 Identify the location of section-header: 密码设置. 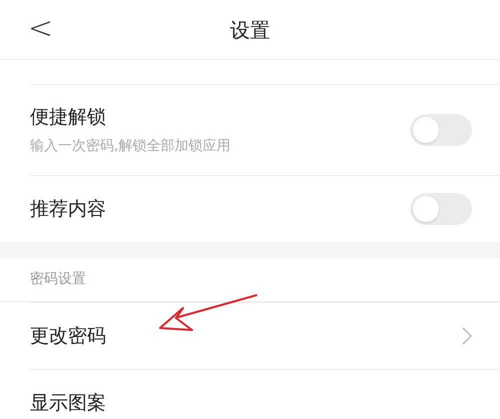
(58, 279).